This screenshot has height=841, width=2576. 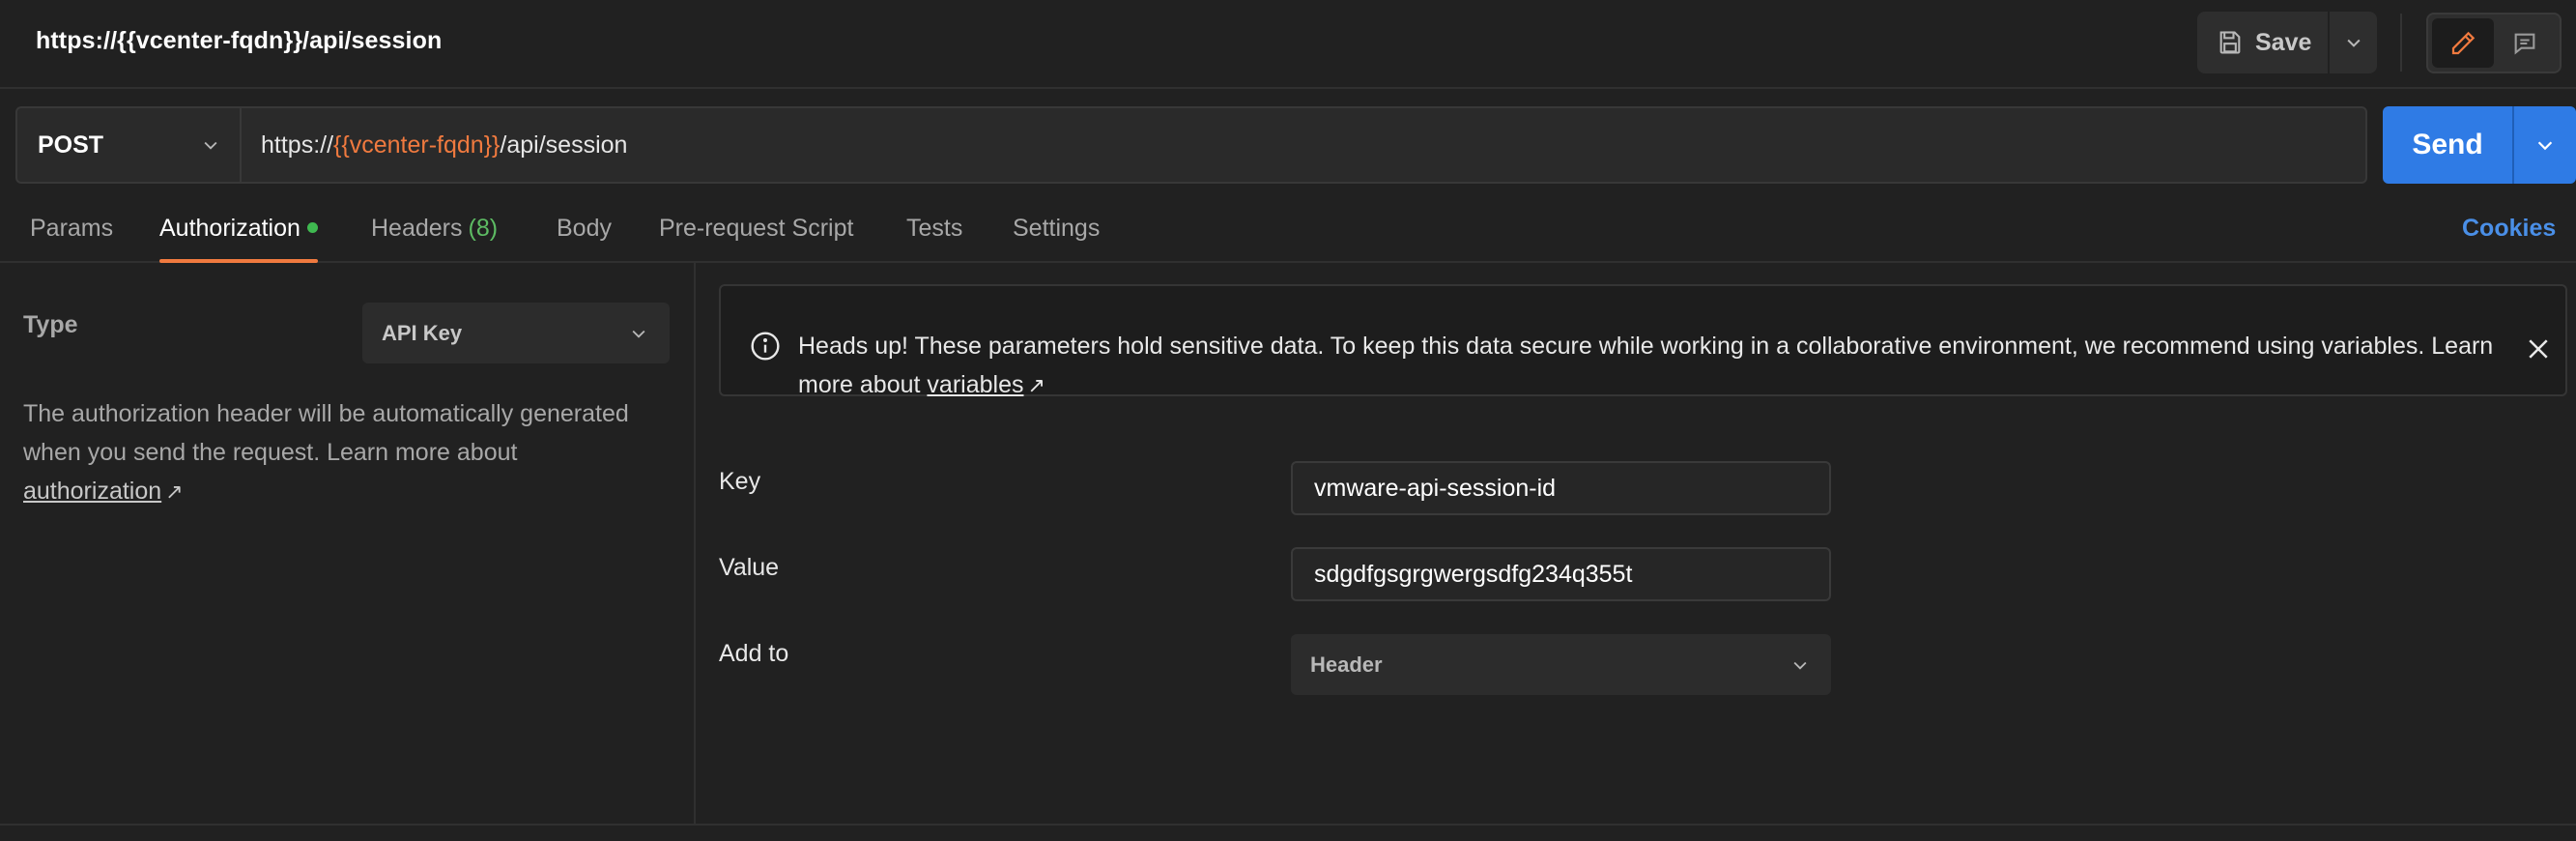 What do you see at coordinates (127, 145) in the screenshot?
I see `method-select: POST` at bounding box center [127, 145].